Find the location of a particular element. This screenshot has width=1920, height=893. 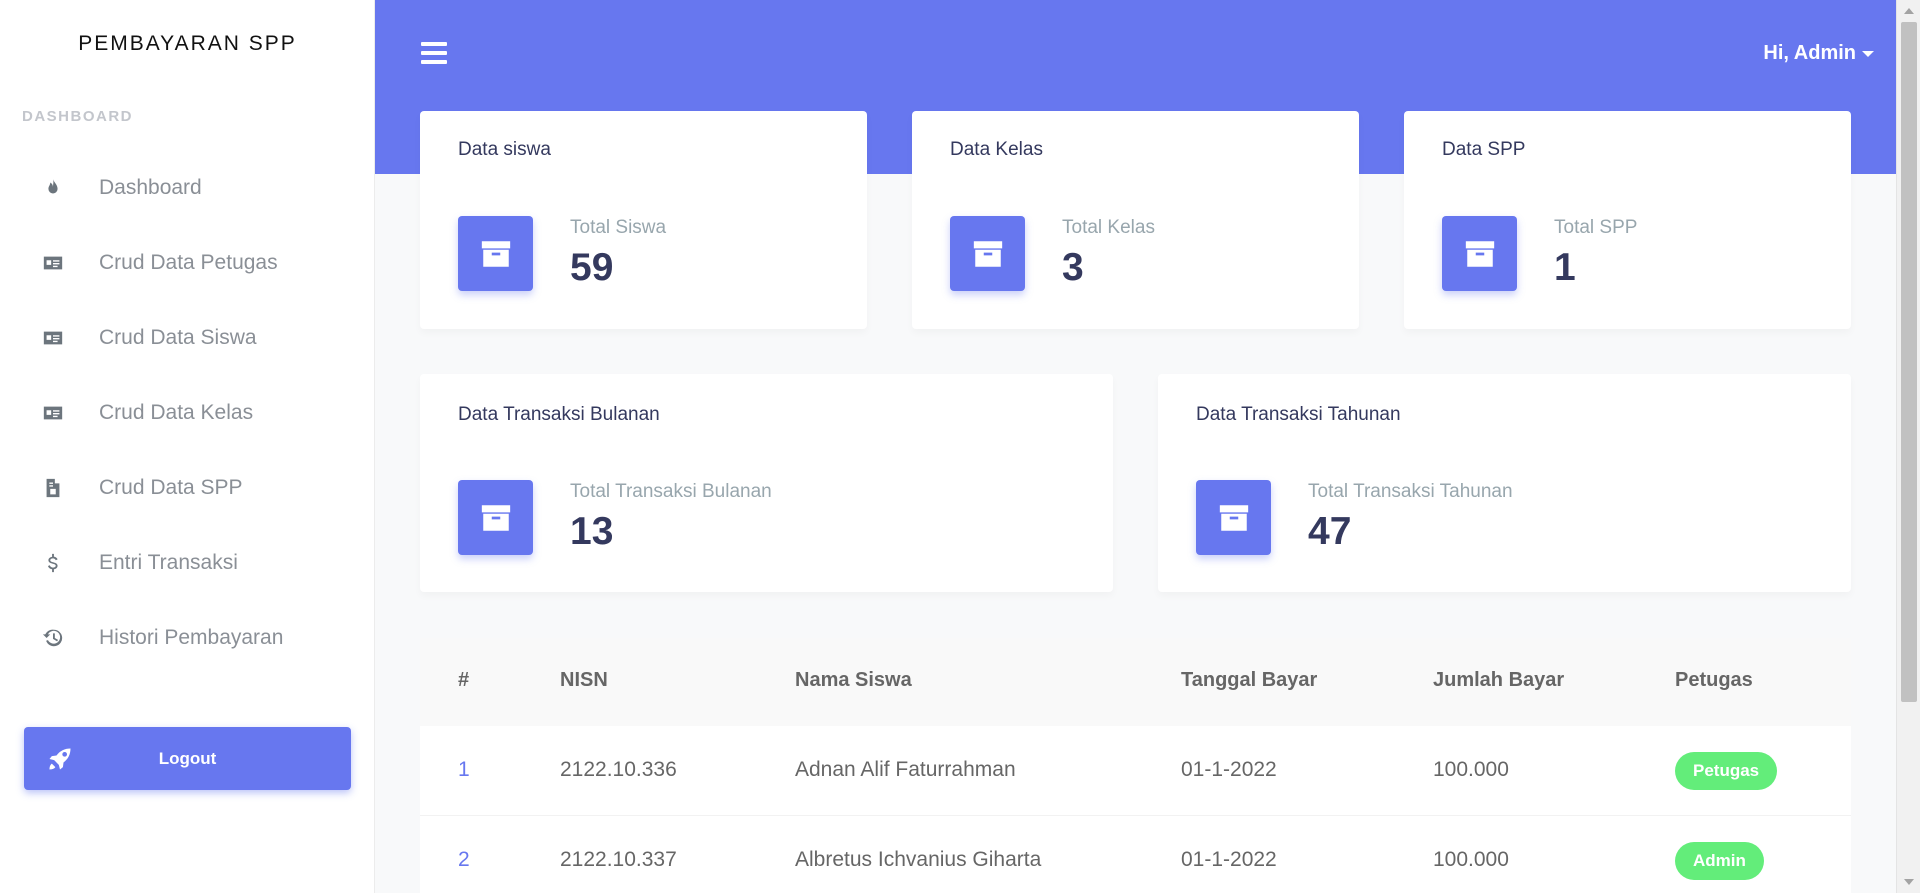

sidebar-item-dashboard: Dashboard is located at coordinates (187, 187).